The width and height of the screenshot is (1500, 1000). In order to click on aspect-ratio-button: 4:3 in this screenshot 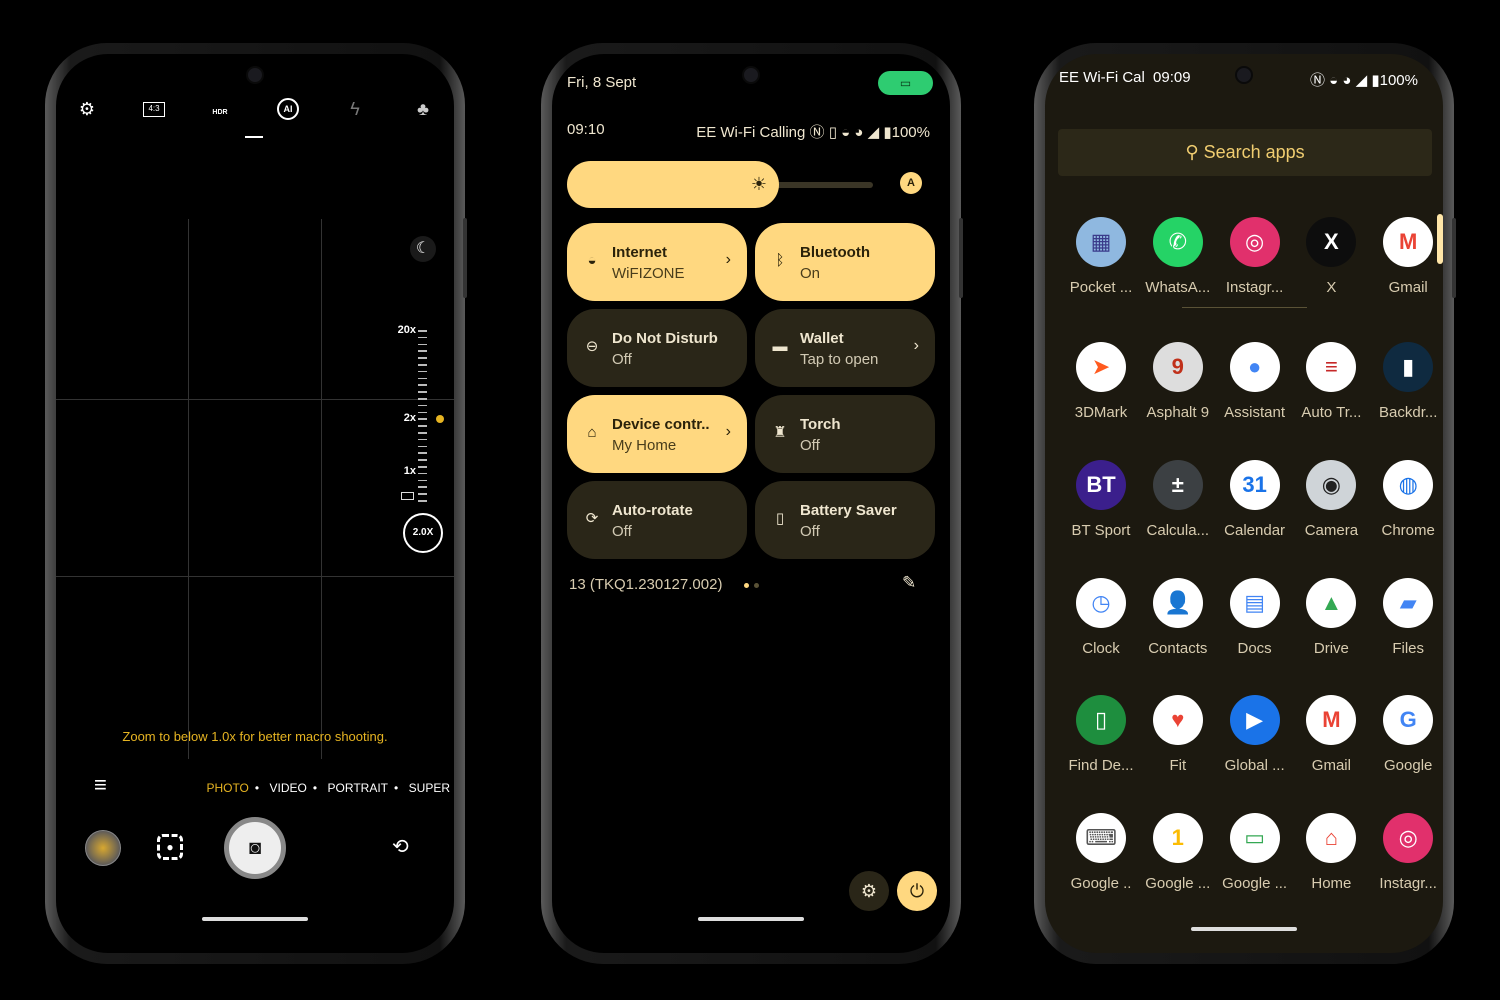, I will do `click(154, 109)`.